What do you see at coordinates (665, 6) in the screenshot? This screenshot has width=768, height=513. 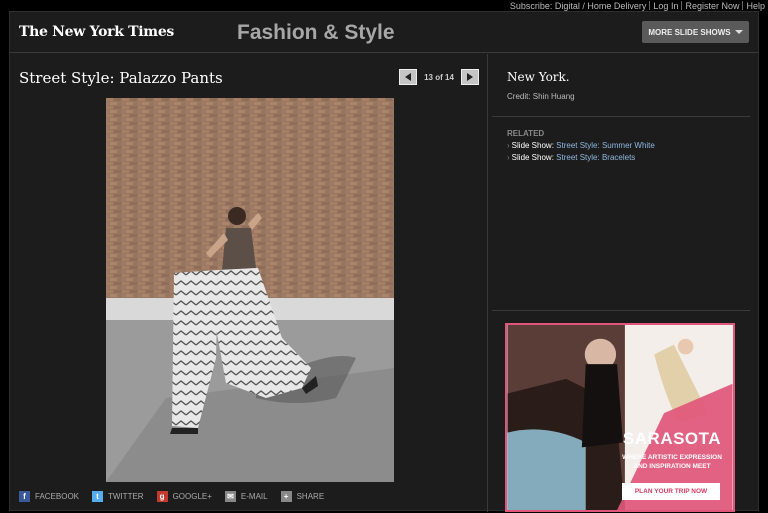 I see `login-link: Log In` at bounding box center [665, 6].